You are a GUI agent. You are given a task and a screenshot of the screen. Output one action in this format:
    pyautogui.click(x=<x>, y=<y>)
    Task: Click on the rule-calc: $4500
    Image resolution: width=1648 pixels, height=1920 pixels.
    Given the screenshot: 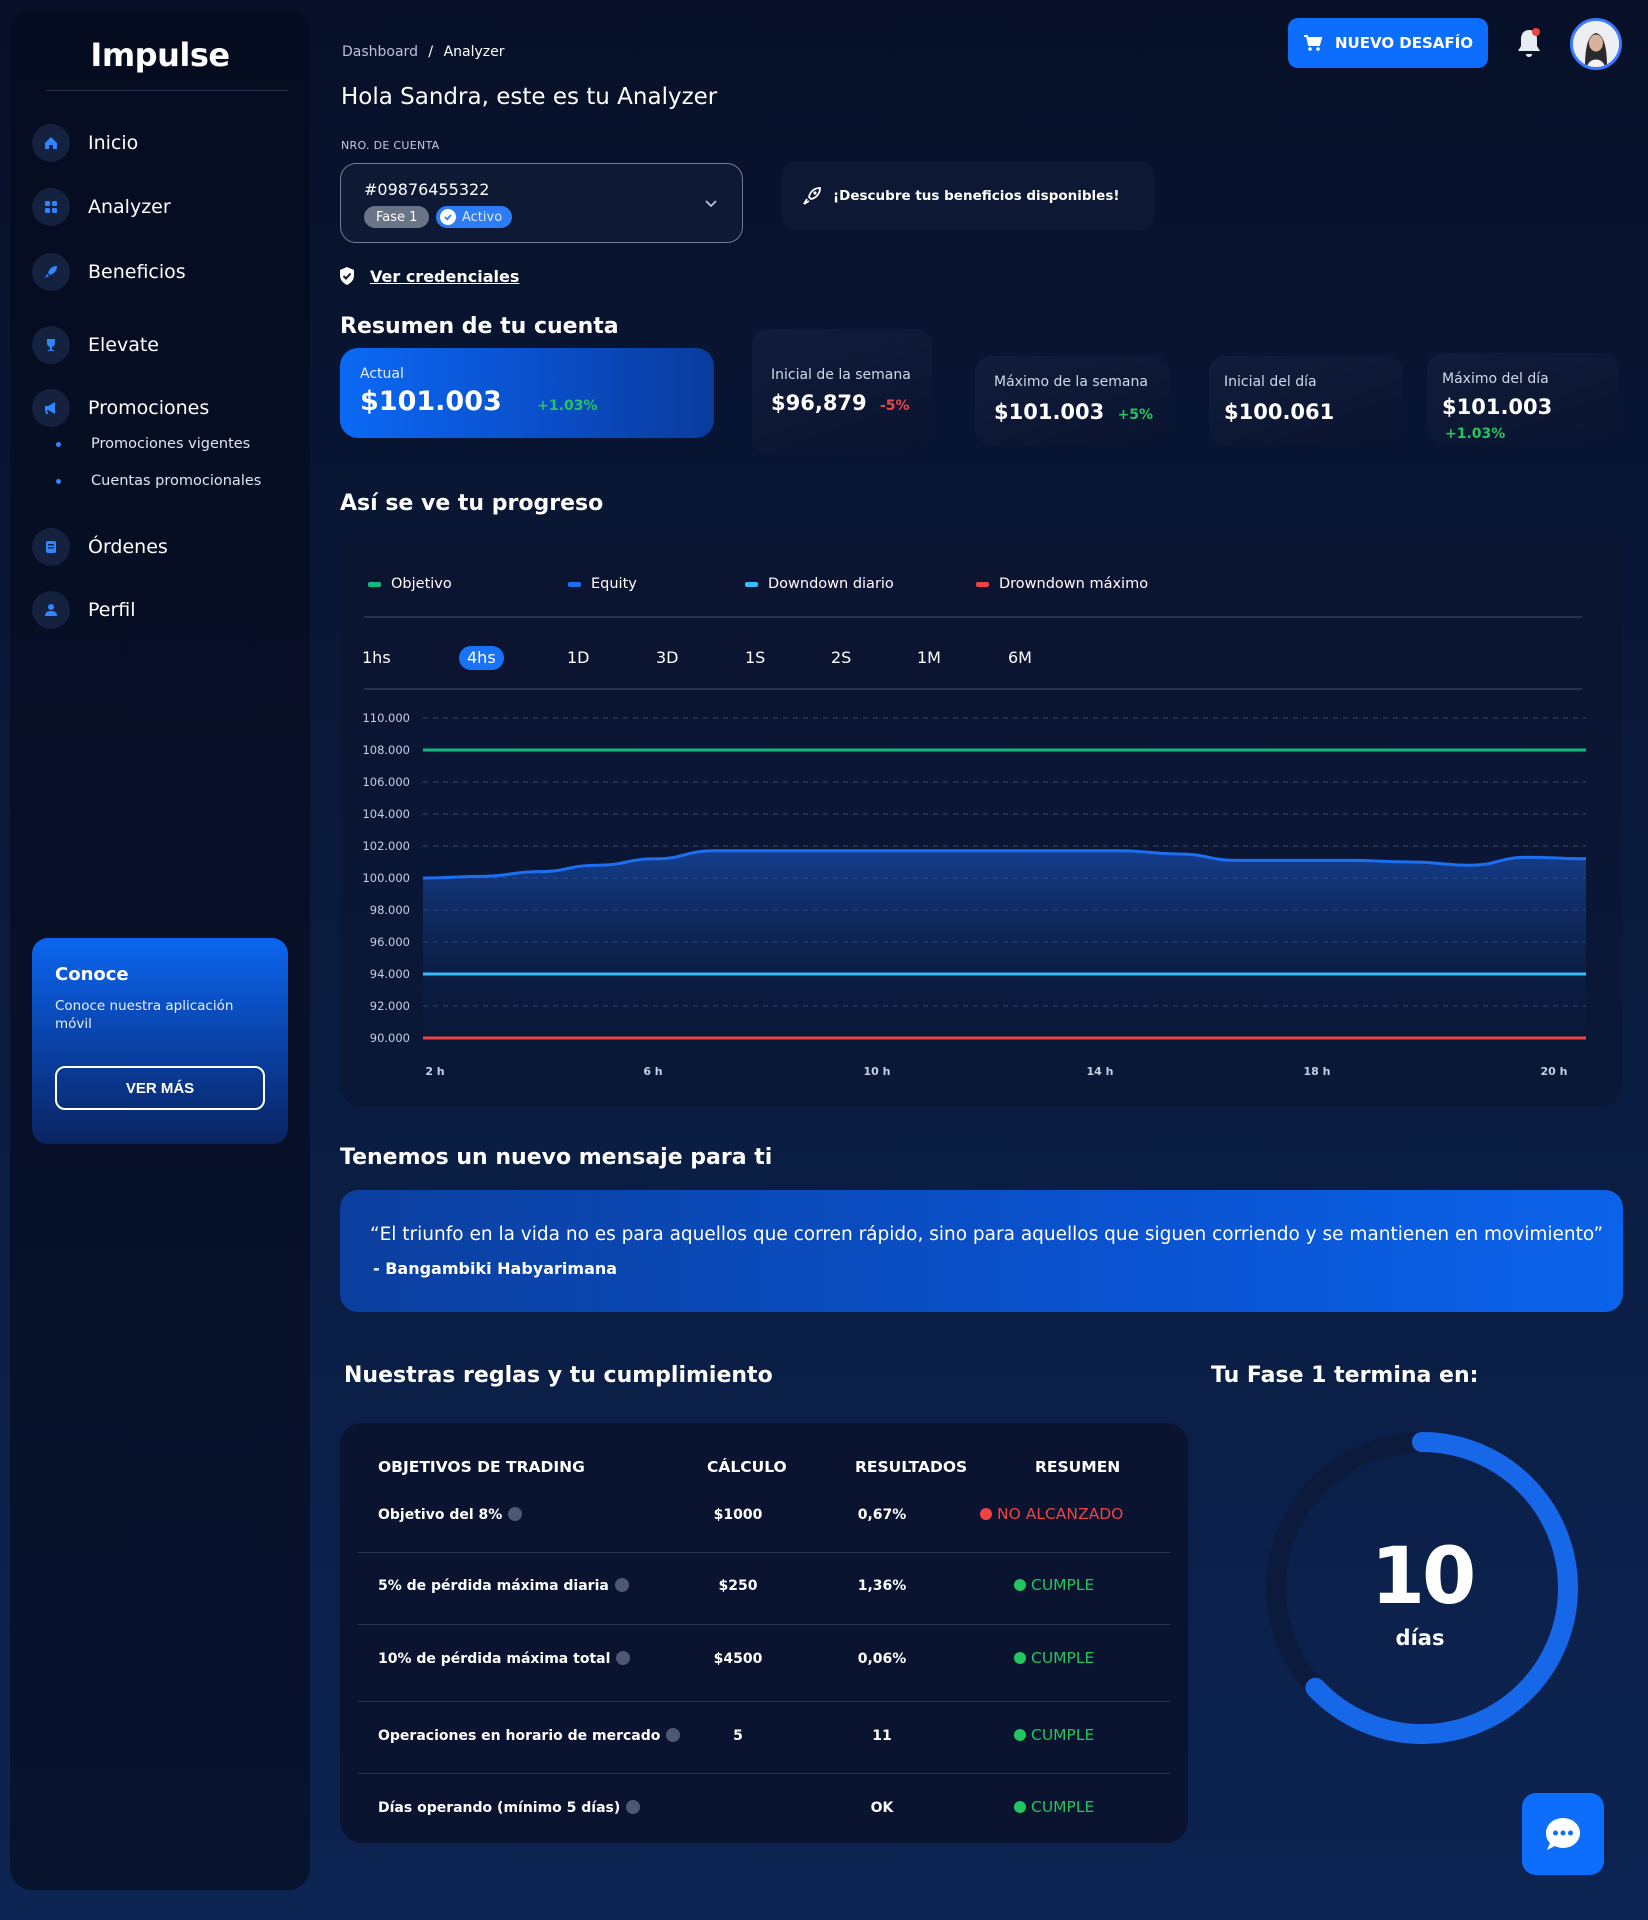 What is the action you would take?
    pyautogui.click(x=738, y=1659)
    